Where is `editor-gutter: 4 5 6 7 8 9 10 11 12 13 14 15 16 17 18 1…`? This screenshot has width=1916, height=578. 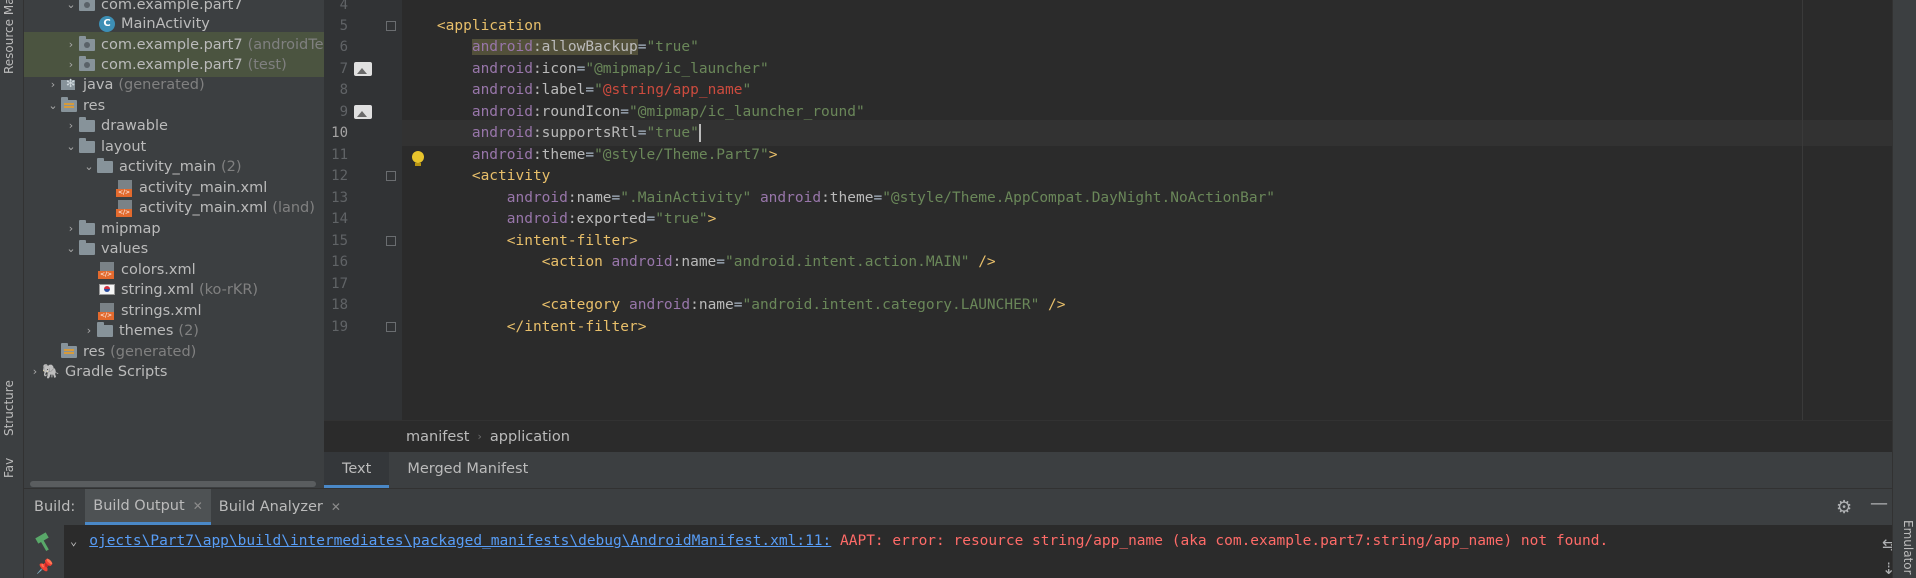 editor-gutter: 4 5 6 7 8 9 10 11 12 13 14 15 16 17 18 1… is located at coordinates (363, 210).